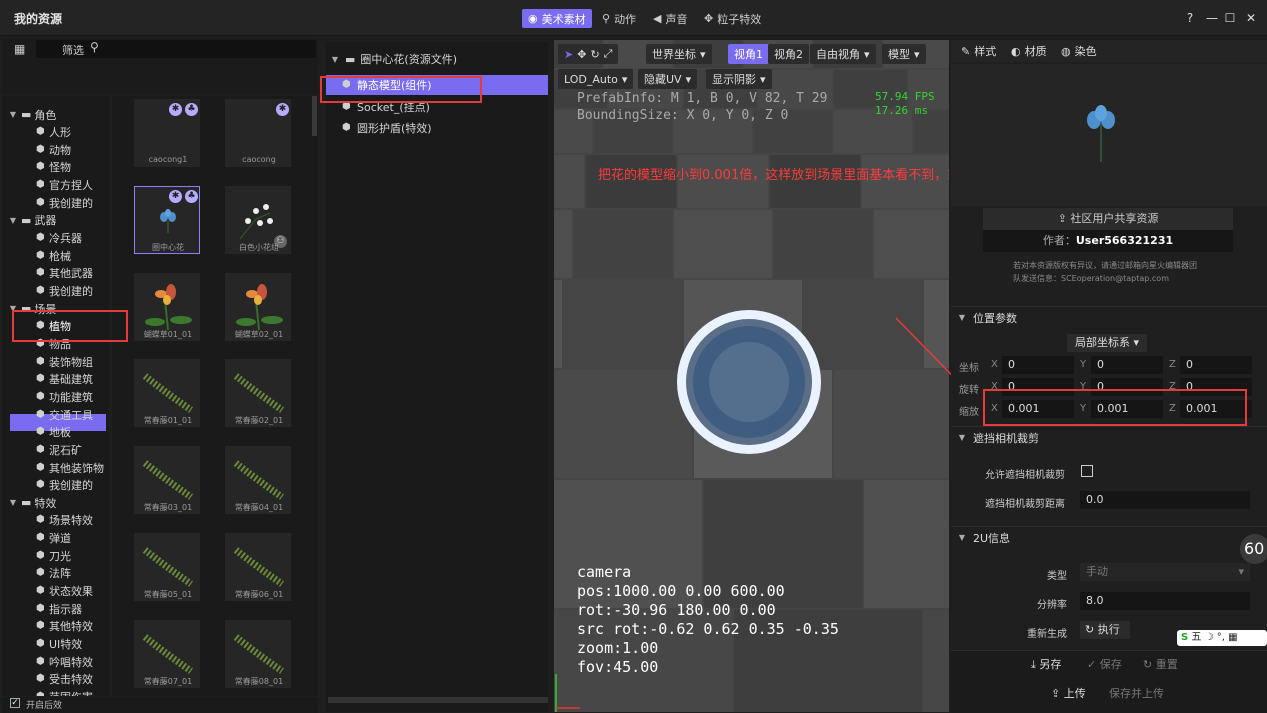 The height and width of the screenshot is (713, 1267). Describe the element at coordinates (1107, 343) in the screenshot. I see `coord-mode-select: 局部坐标系 ▾` at that location.